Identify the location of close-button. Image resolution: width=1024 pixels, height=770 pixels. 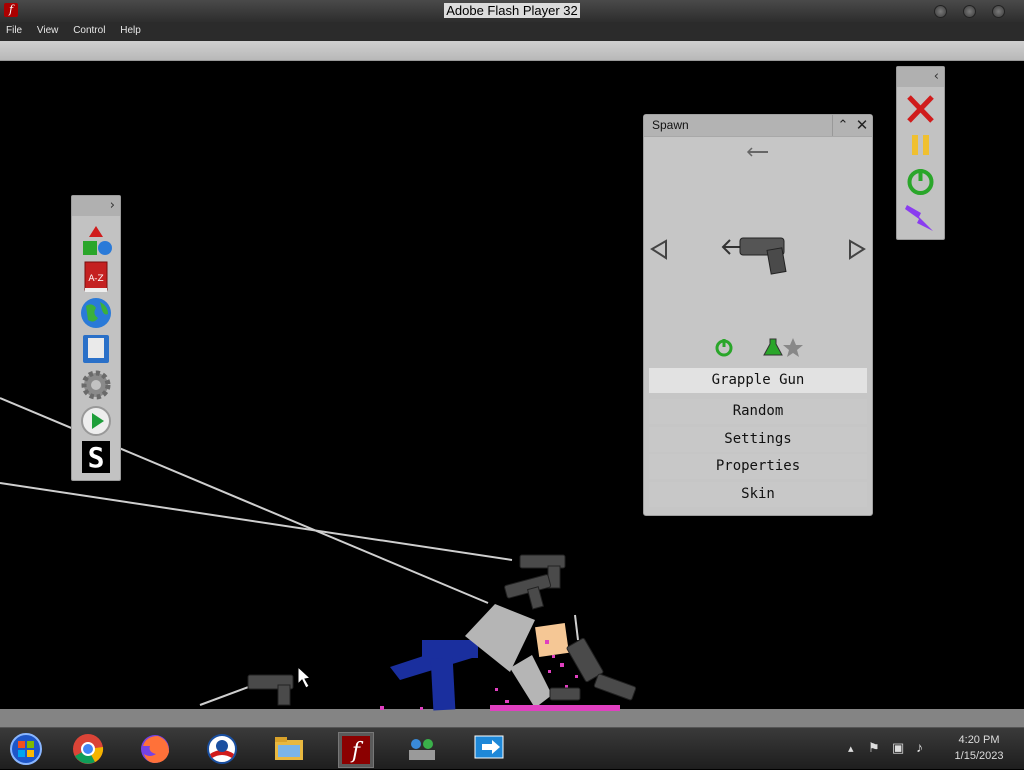
(998, 11).